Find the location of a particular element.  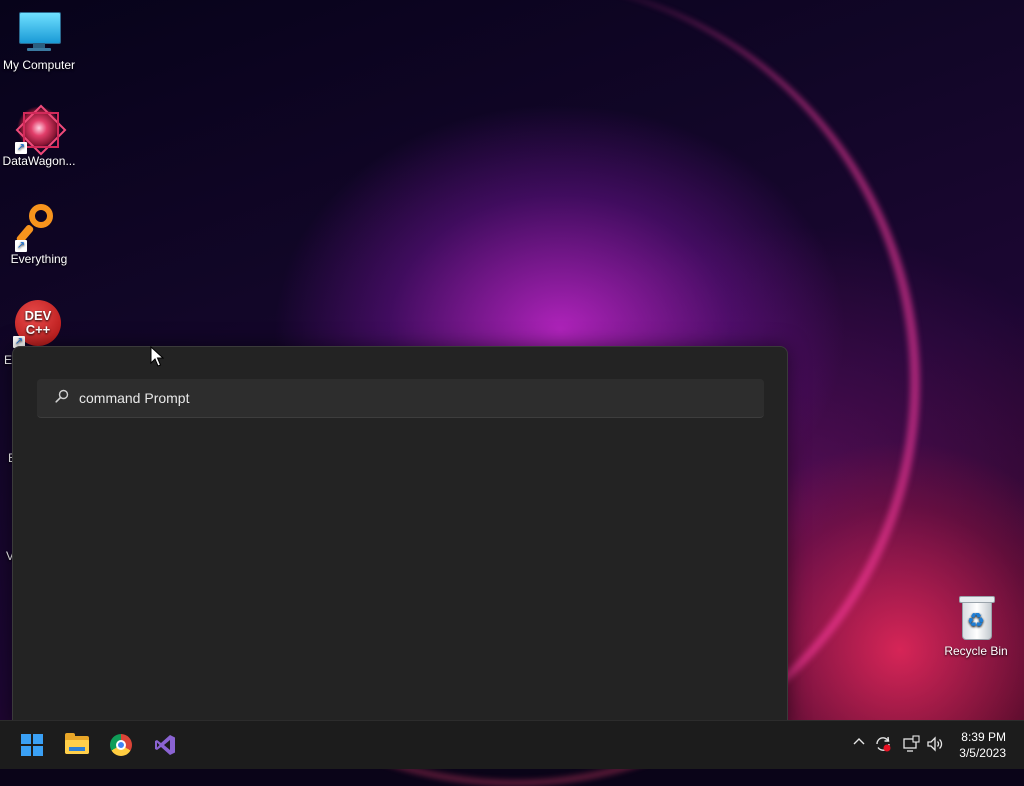

clock-time: 8:39 PM is located at coordinates (983, 737).